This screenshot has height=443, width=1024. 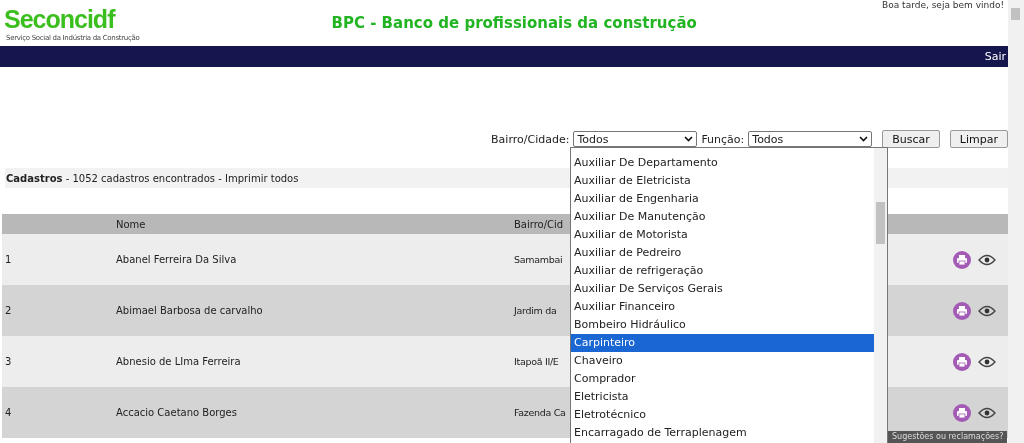 I want to click on city-cell-text: Fazenda Ca, so click(x=539, y=412).